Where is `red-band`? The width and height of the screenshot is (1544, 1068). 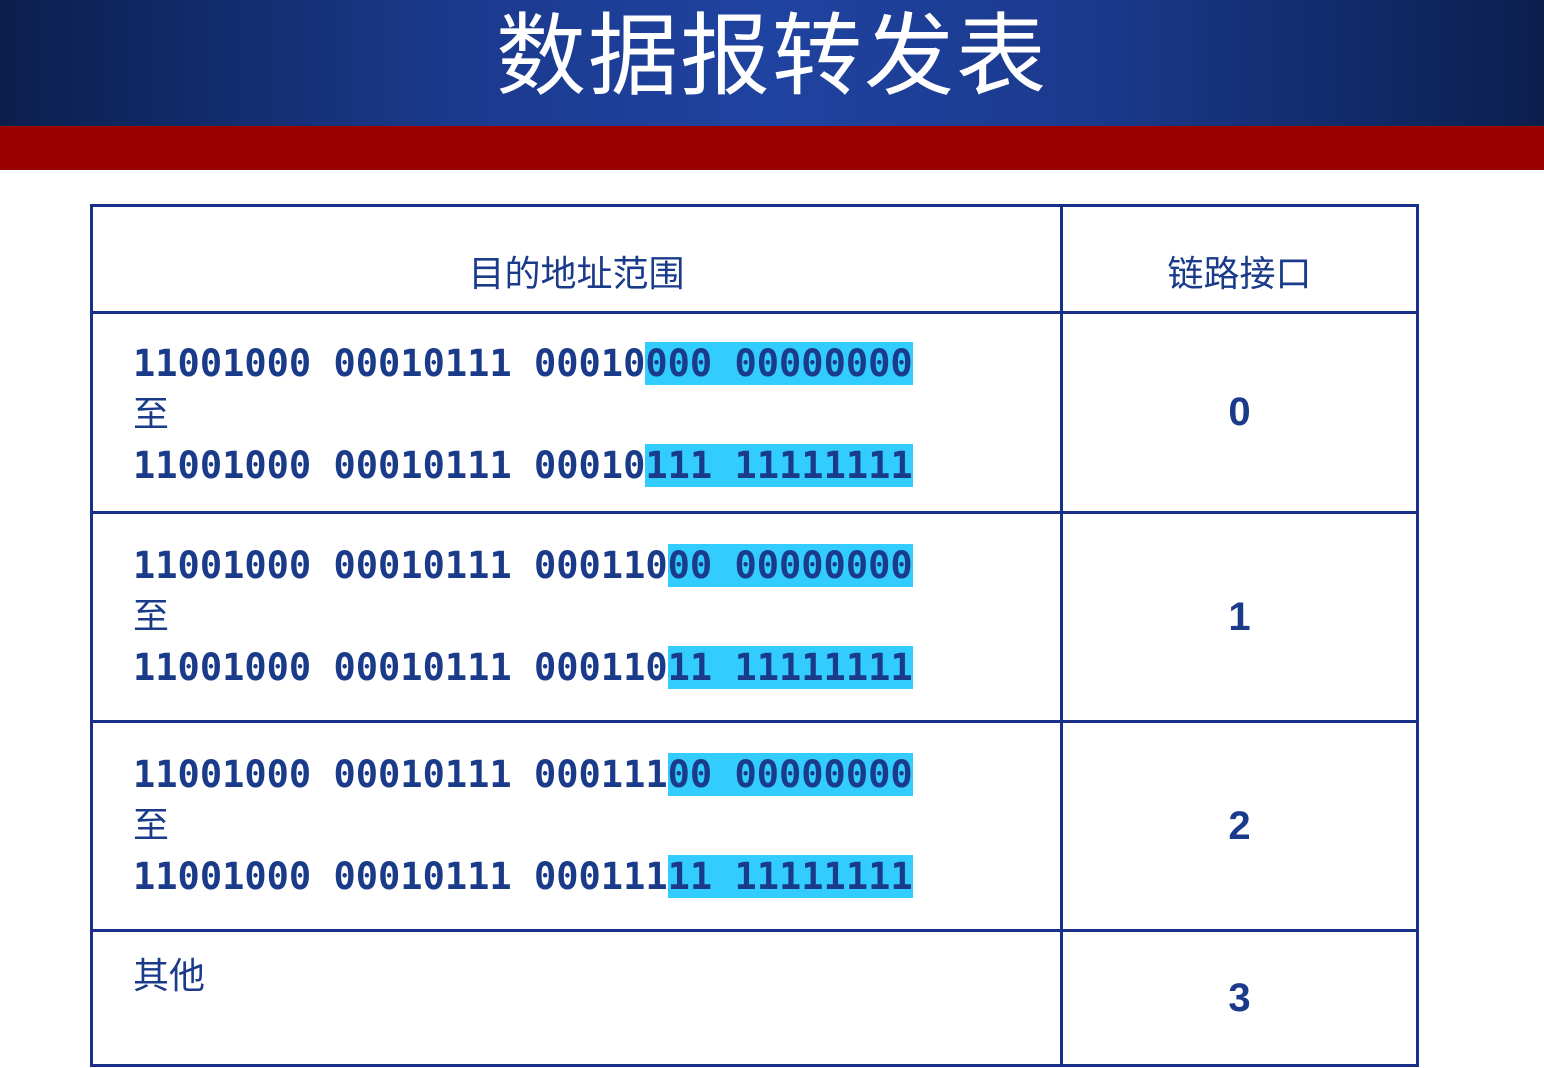
red-band is located at coordinates (772, 148).